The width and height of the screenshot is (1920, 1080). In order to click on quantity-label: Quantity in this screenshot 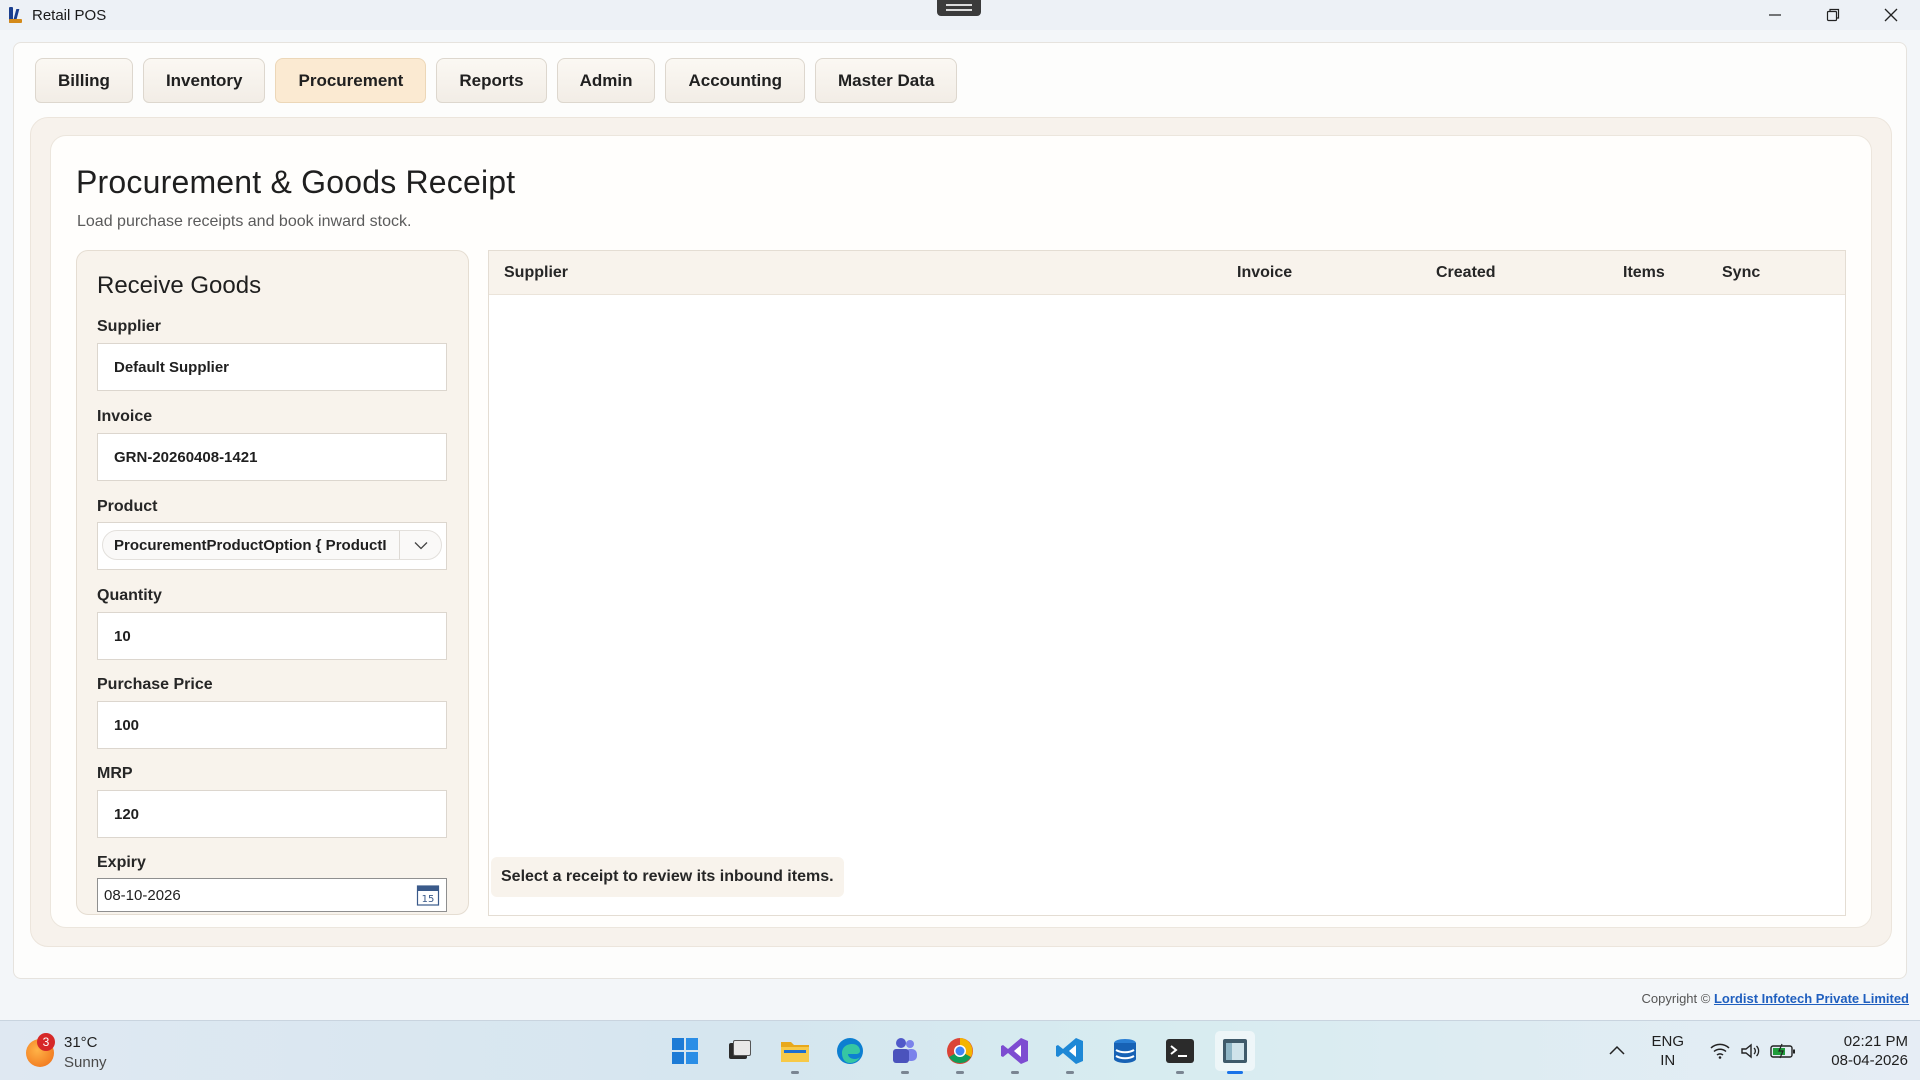, I will do `click(129, 595)`.